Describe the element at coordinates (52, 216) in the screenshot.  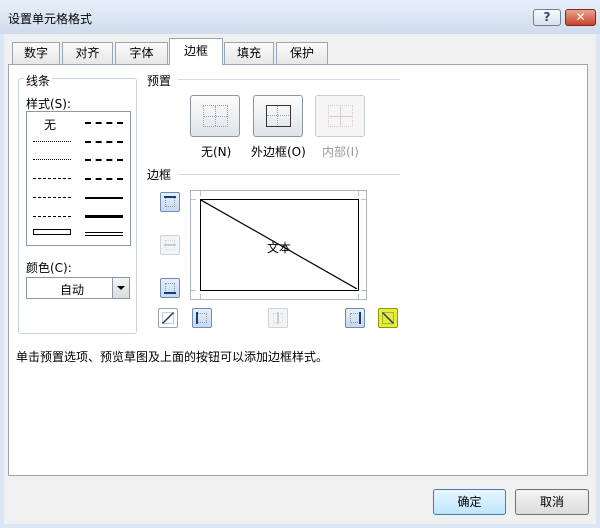
I see `line-style-dashed` at that location.